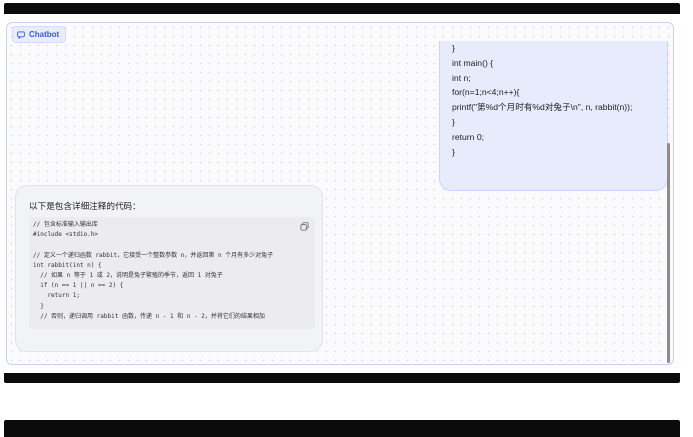 The width and height of the screenshot is (693, 437). Describe the element at coordinates (65, 224) in the screenshot. I see `code-line: // 包含标准输入输出库` at that location.